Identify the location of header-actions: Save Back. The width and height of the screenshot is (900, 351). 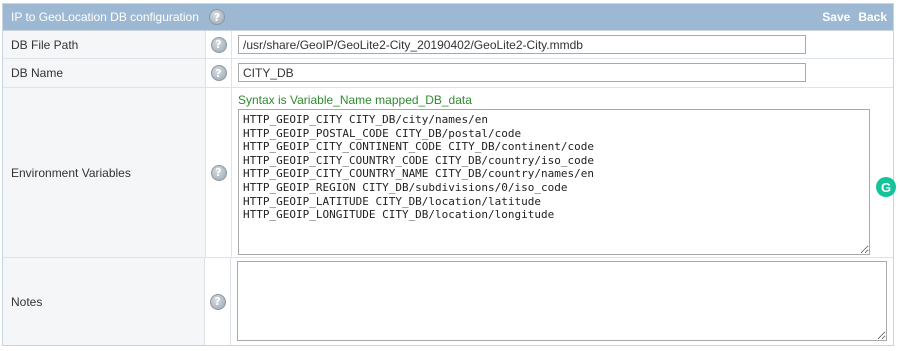
(854, 17).